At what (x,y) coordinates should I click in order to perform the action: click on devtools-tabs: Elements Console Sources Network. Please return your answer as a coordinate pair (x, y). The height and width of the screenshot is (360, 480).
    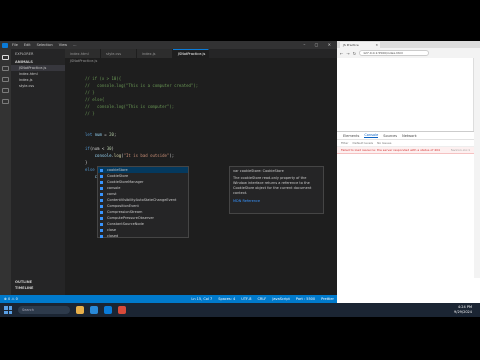
    Looking at the image, I should click on (405, 136).